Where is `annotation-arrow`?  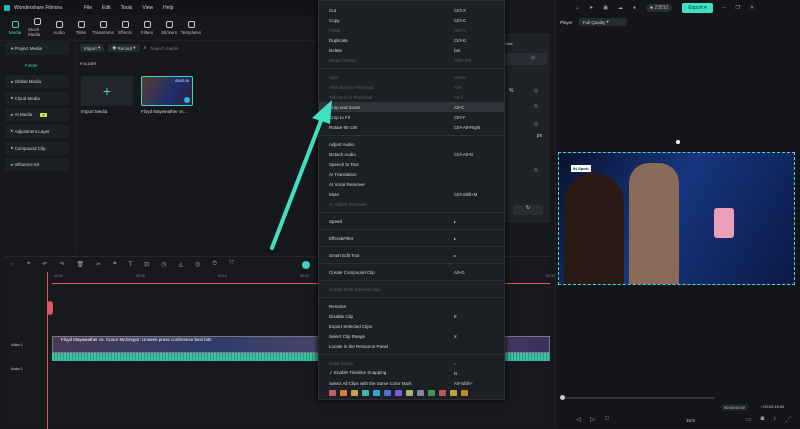 annotation-arrow is located at coordinates (301, 175).